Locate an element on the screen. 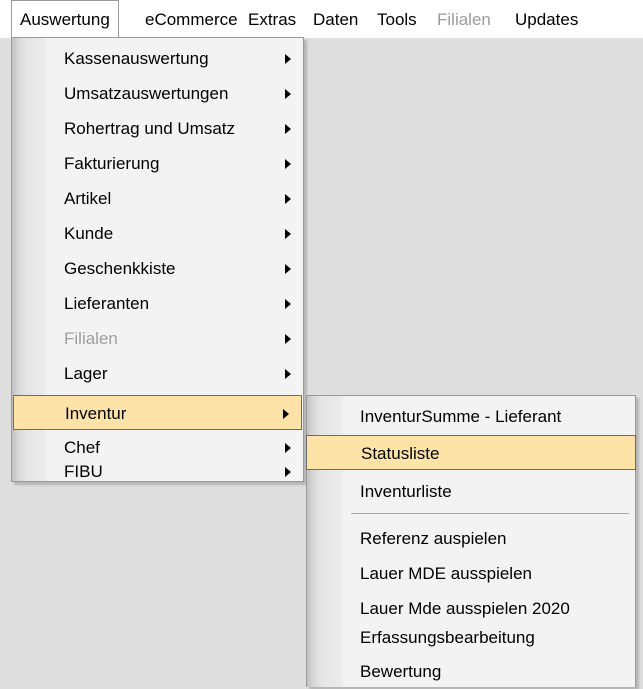 This screenshot has width=643, height=689. submenu-item-bewertung: Bewertung is located at coordinates (471, 671).